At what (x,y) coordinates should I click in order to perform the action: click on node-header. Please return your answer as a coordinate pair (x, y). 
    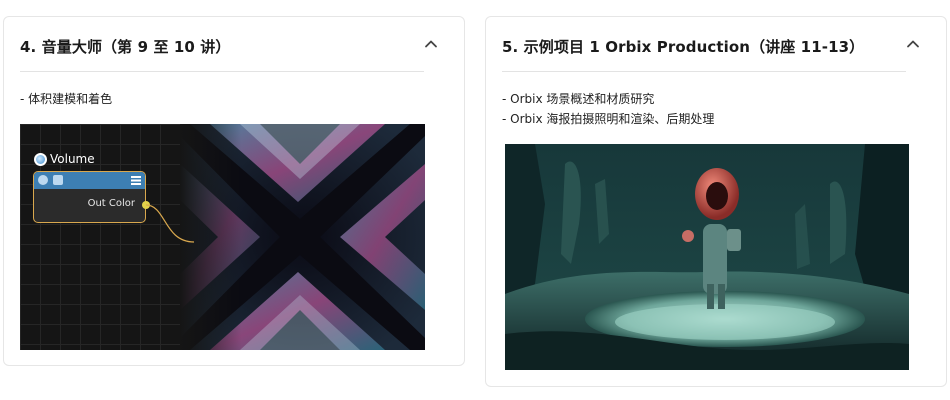
    Looking at the image, I should click on (89, 180).